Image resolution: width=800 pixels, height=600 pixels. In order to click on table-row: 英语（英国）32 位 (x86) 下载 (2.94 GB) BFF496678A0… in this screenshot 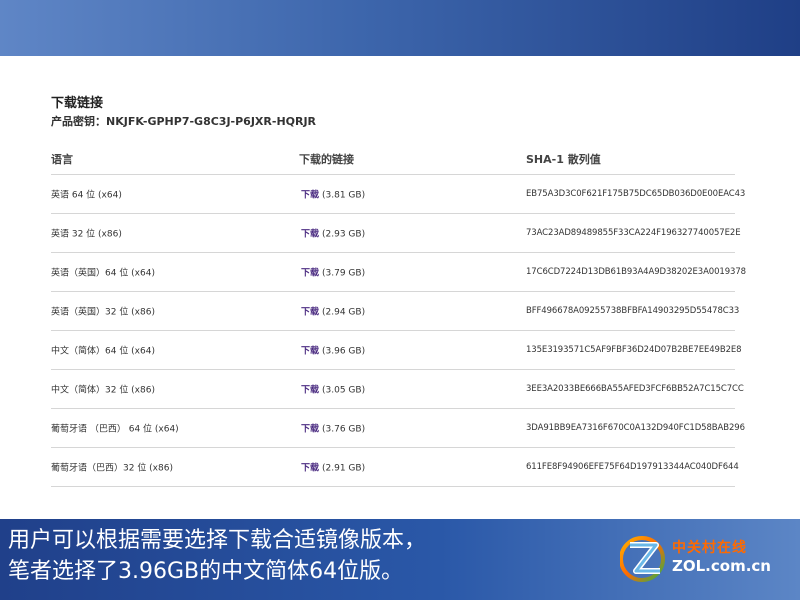, I will do `click(395, 311)`.